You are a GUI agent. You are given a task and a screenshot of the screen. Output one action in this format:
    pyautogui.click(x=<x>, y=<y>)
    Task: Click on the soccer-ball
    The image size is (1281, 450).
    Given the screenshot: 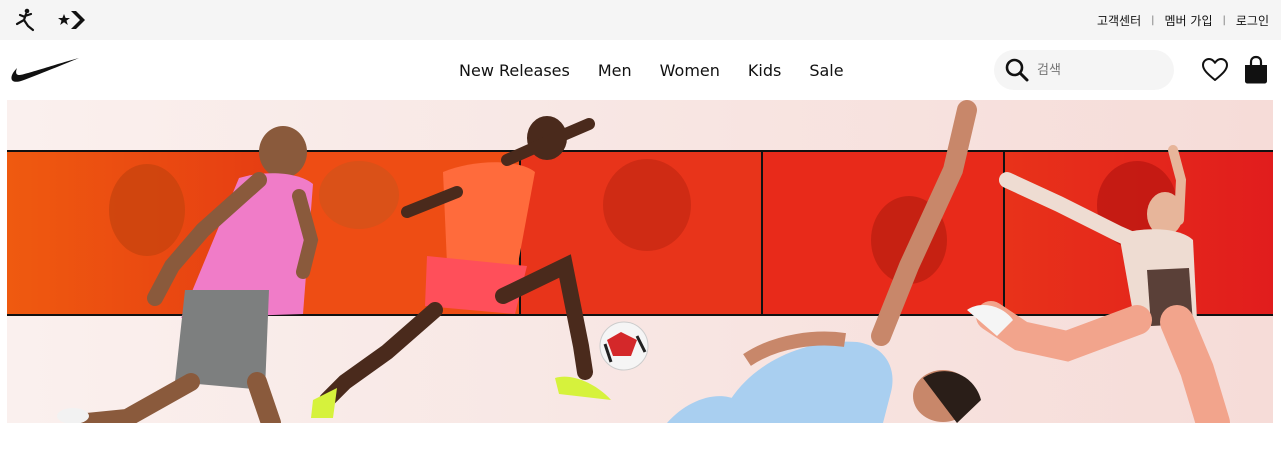 What is the action you would take?
    pyautogui.click(x=624, y=346)
    